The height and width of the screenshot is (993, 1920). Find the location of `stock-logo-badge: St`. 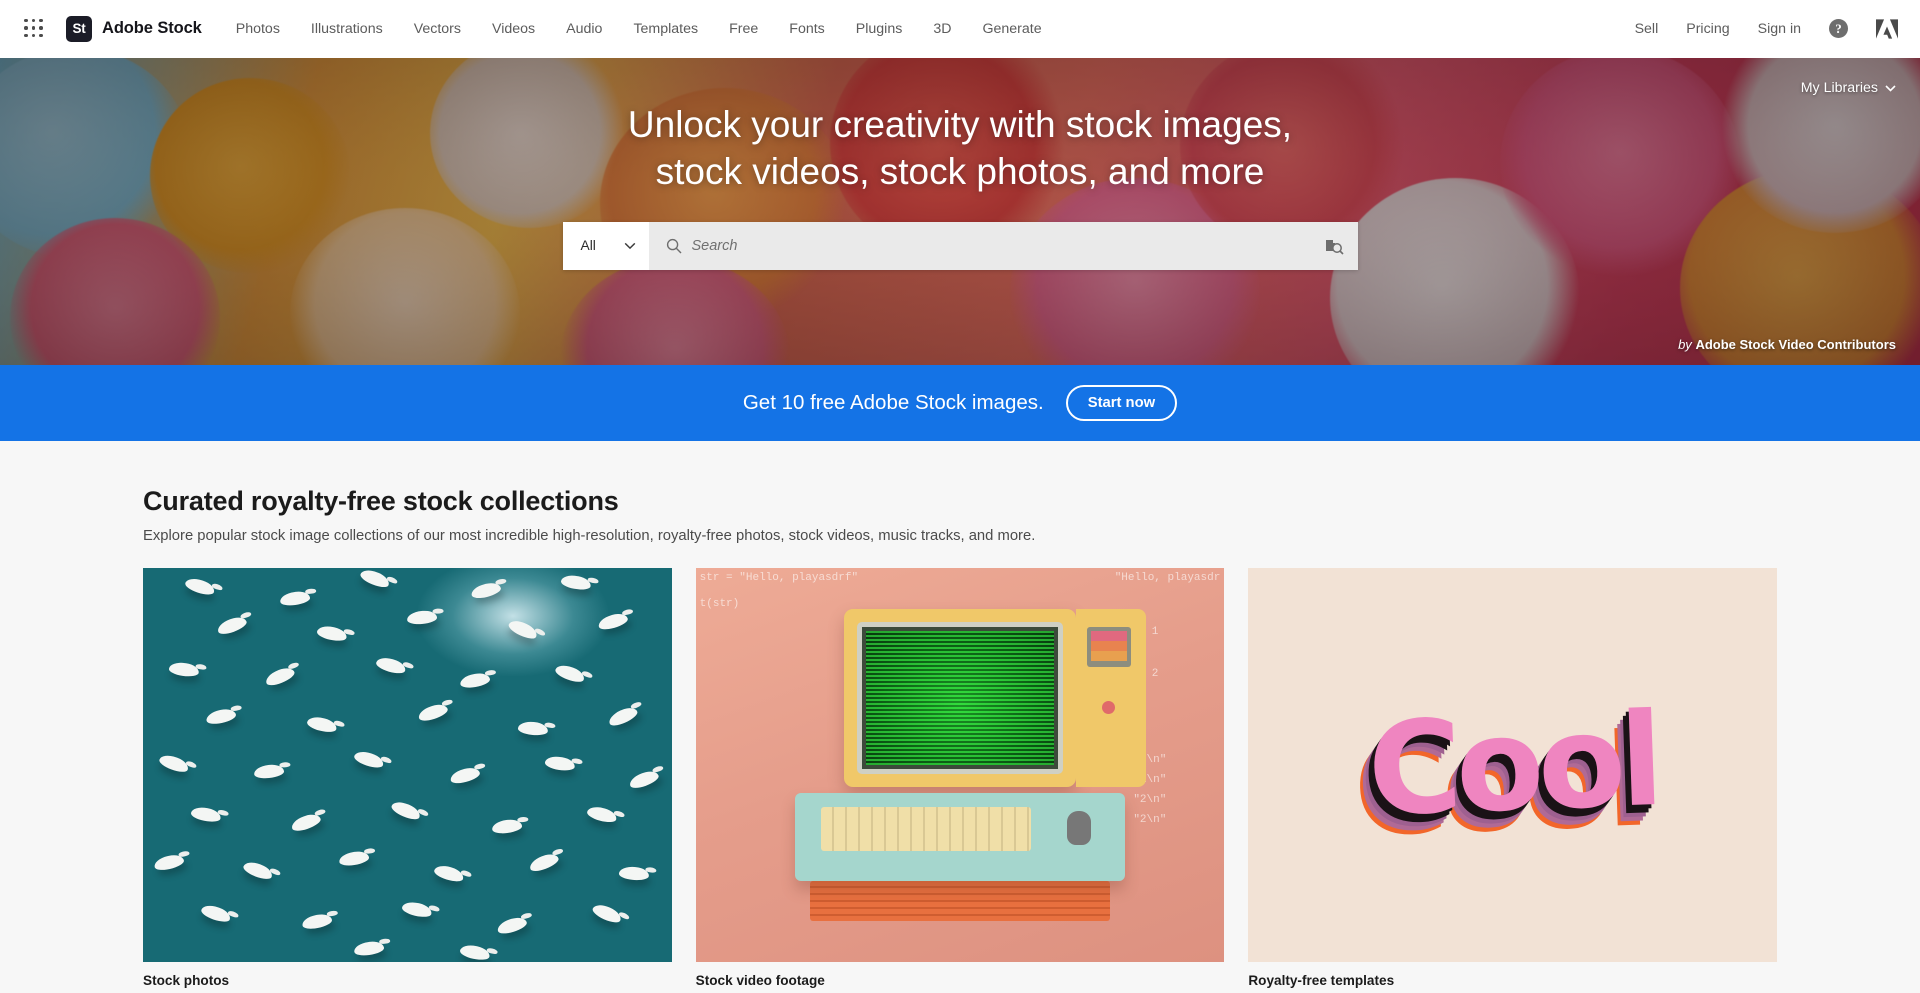

stock-logo-badge: St is located at coordinates (79, 28).